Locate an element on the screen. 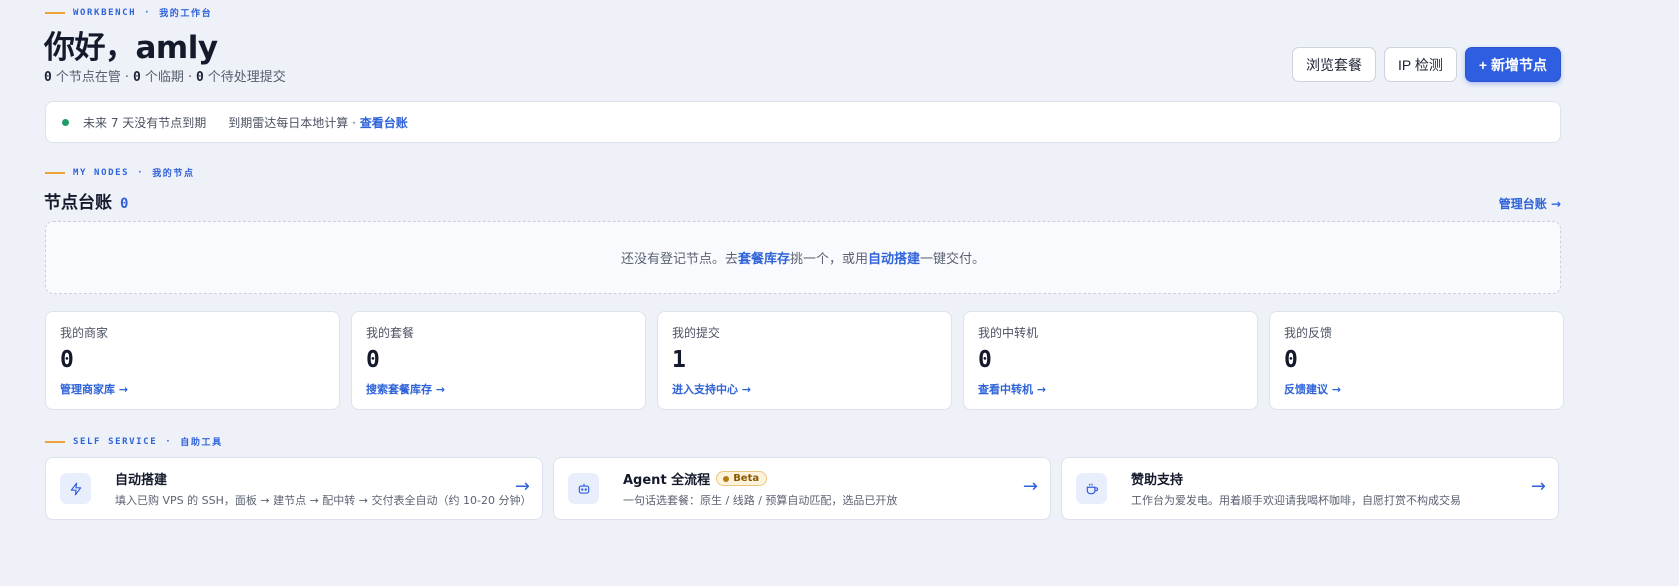 This screenshot has width=1679, height=586. workbench-eyebrow: WORKBENCH · 我的工作台 is located at coordinates (128, 12).